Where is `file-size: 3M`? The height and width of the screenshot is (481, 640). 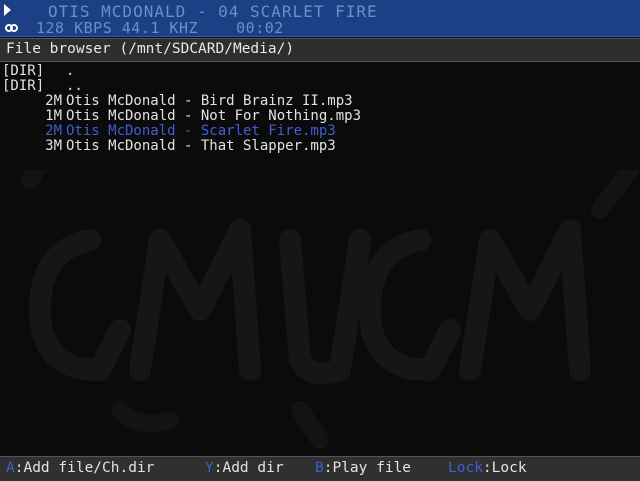
file-size: 3M is located at coordinates (53, 146).